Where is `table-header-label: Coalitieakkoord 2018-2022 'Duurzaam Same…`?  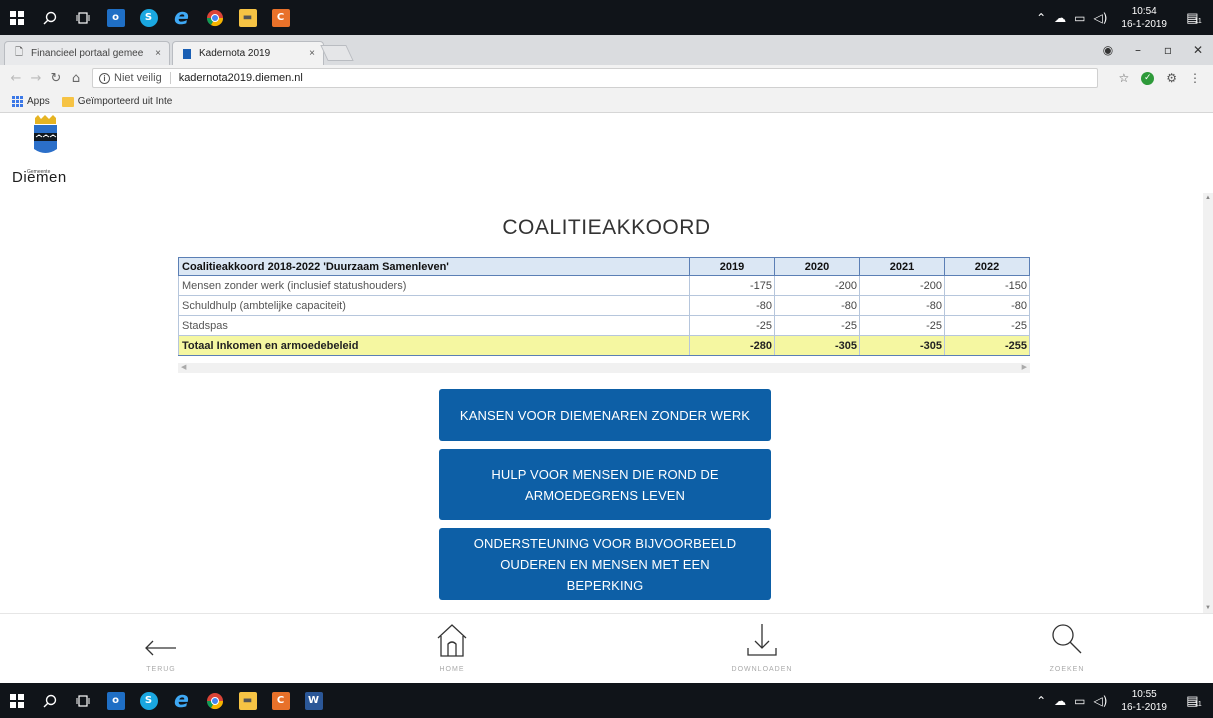 table-header-label: Coalitieakkoord 2018-2022 'Duurzaam Same… is located at coordinates (434, 266).